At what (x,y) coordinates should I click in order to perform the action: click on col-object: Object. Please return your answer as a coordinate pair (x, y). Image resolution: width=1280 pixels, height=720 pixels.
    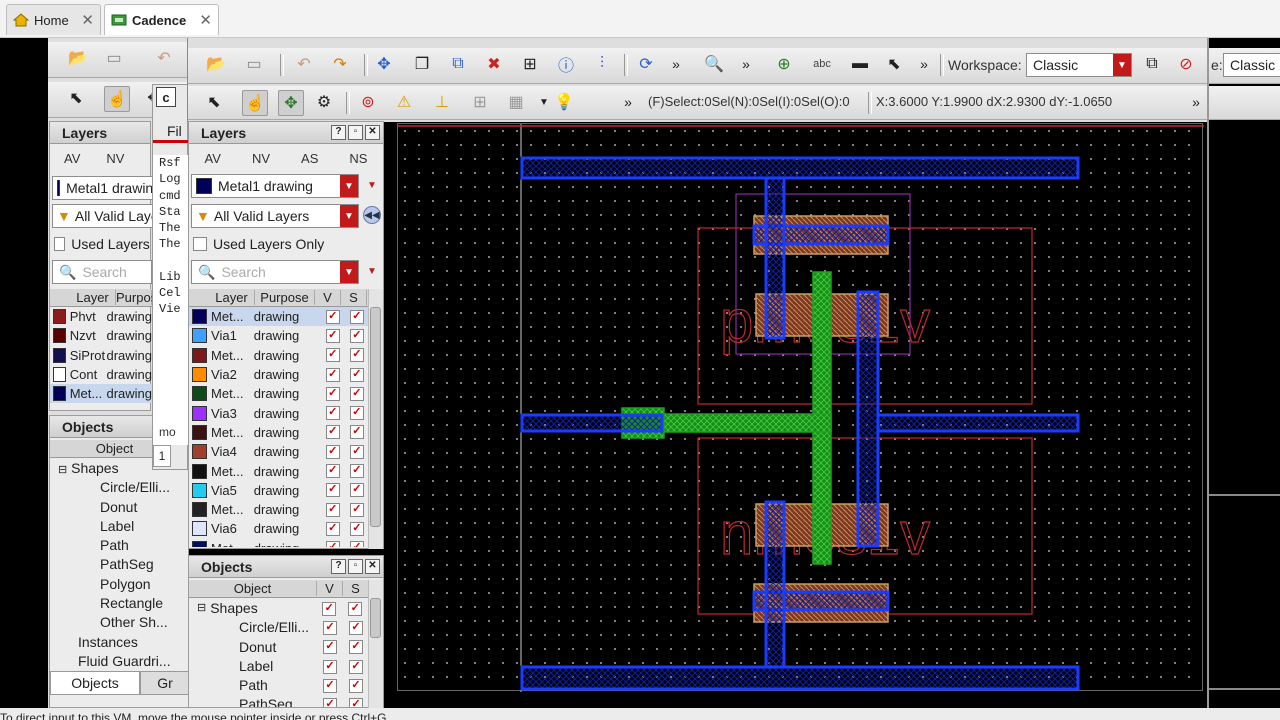
    Looking at the image, I should click on (253, 588).